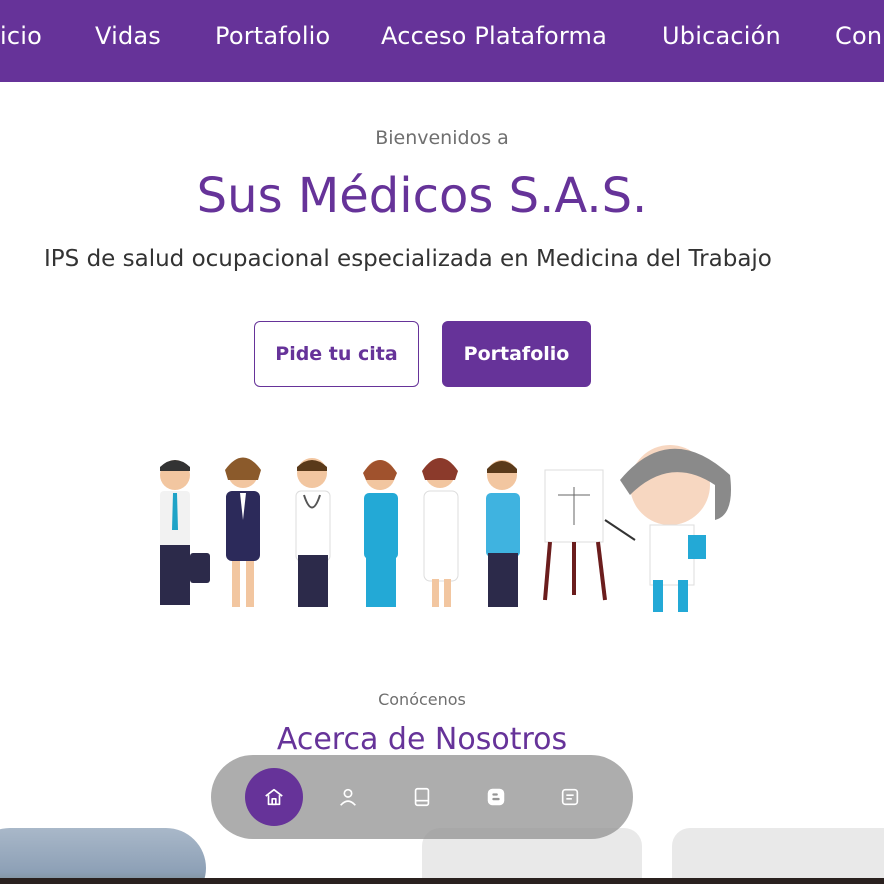 This screenshot has width=884, height=884. Describe the element at coordinates (503, 533) in the screenshot. I see `male-doctor-figure` at that location.